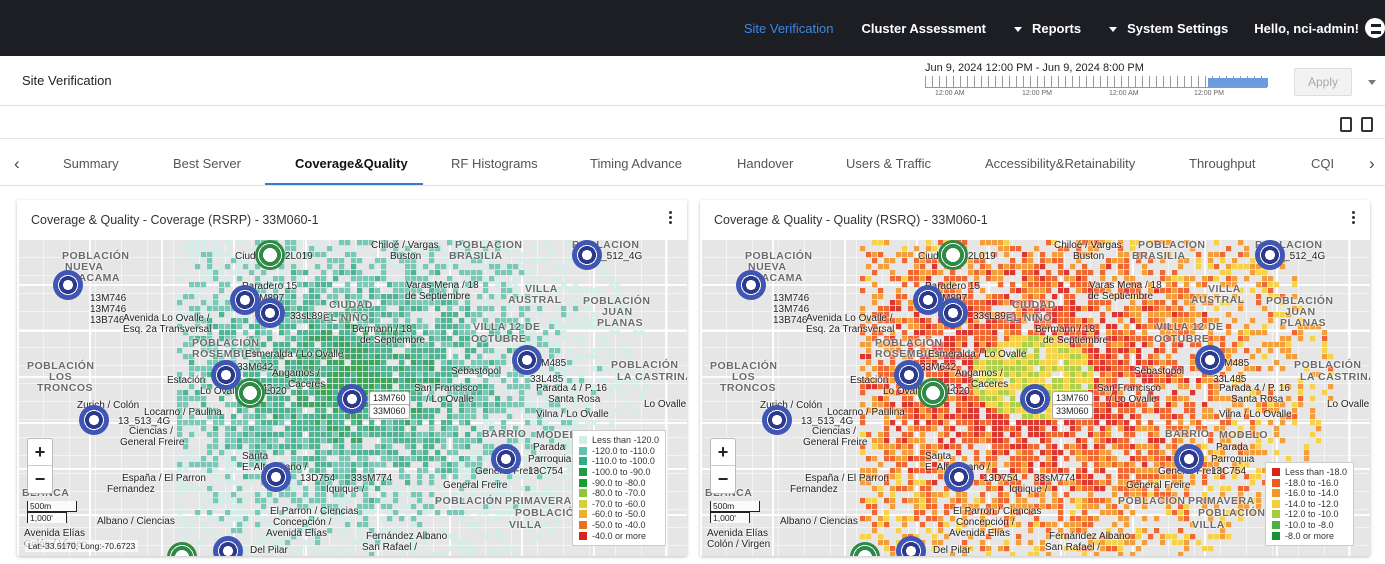 The width and height of the screenshot is (1385, 564). I want to click on nav-reports: Reports, so click(1047, 28).